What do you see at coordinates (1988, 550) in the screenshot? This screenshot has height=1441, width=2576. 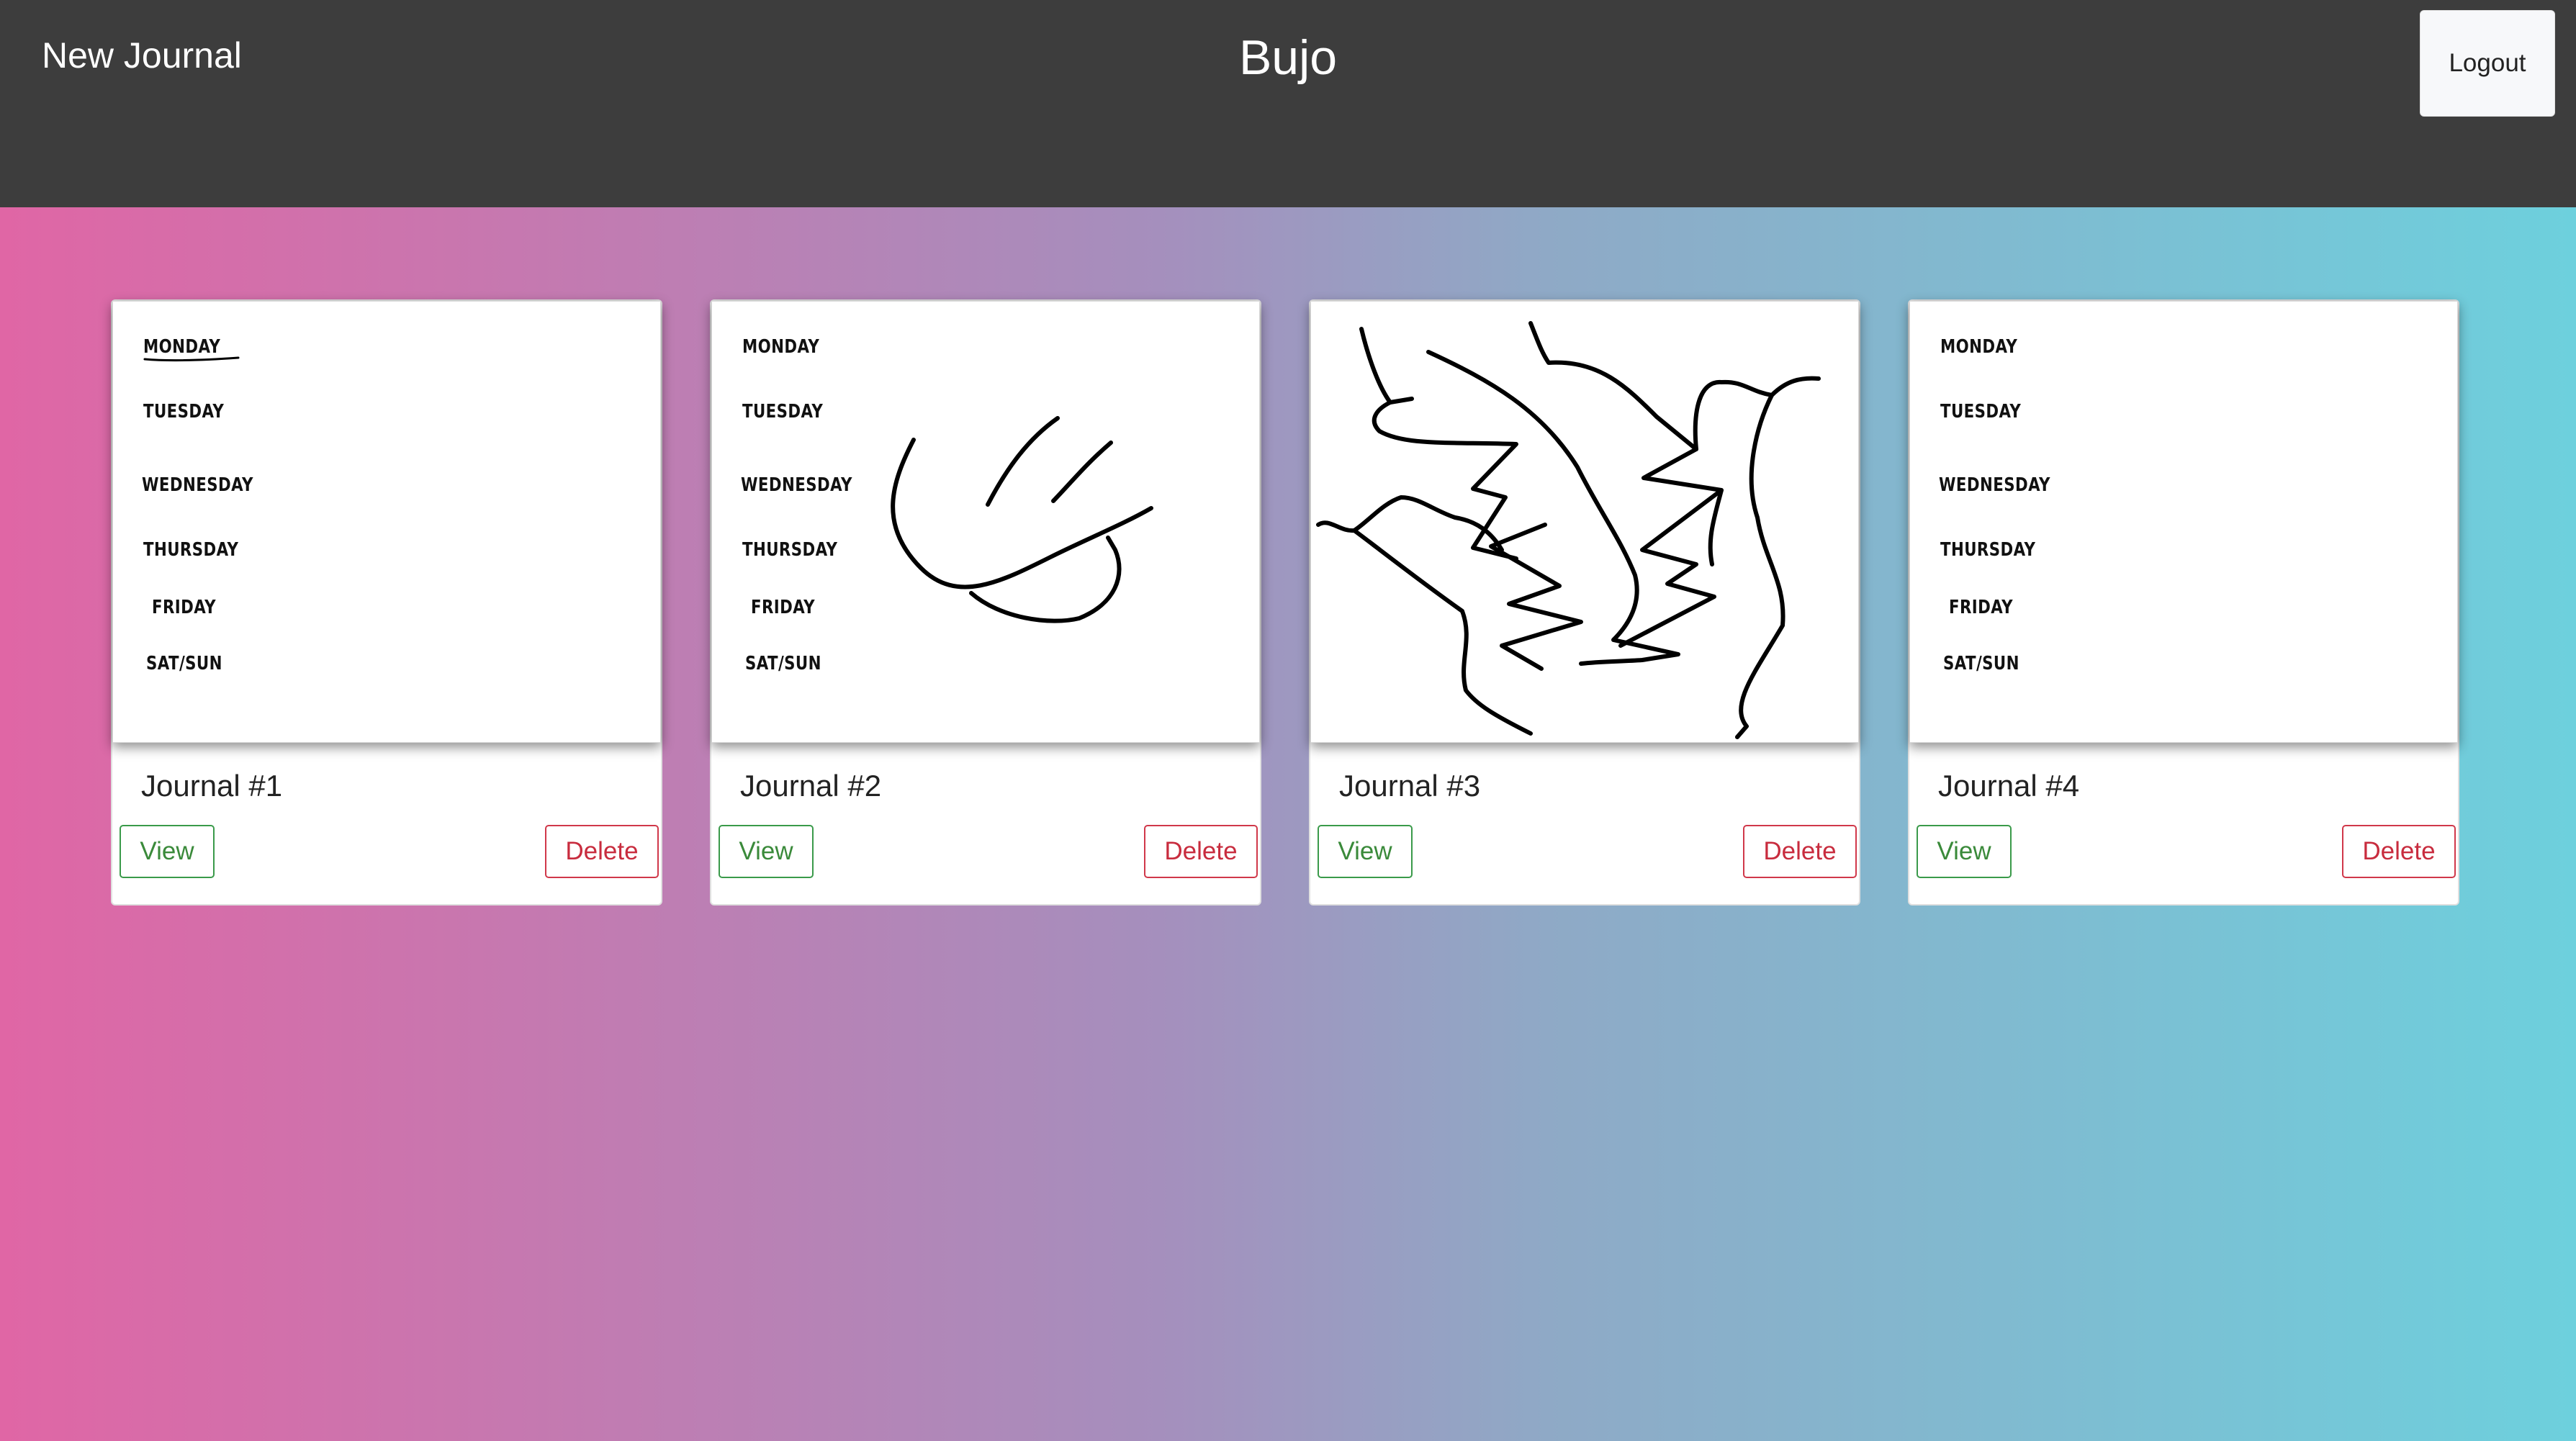 I see `day-label: THURSDAY` at bounding box center [1988, 550].